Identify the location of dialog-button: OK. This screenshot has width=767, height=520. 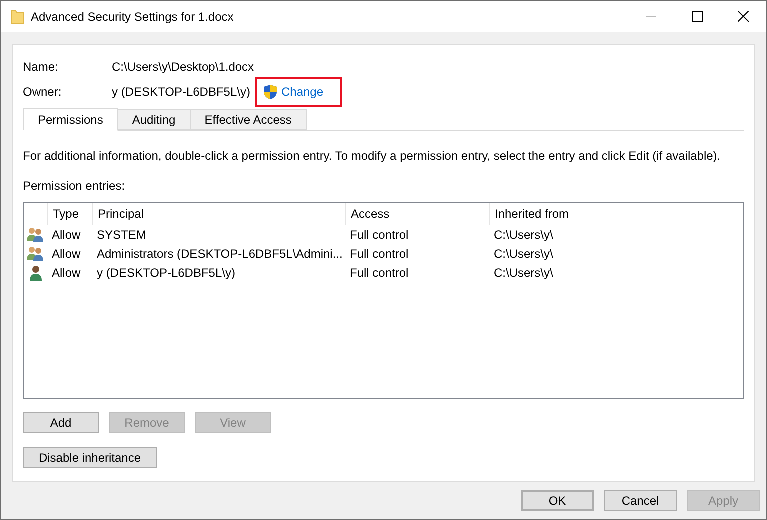
(557, 500).